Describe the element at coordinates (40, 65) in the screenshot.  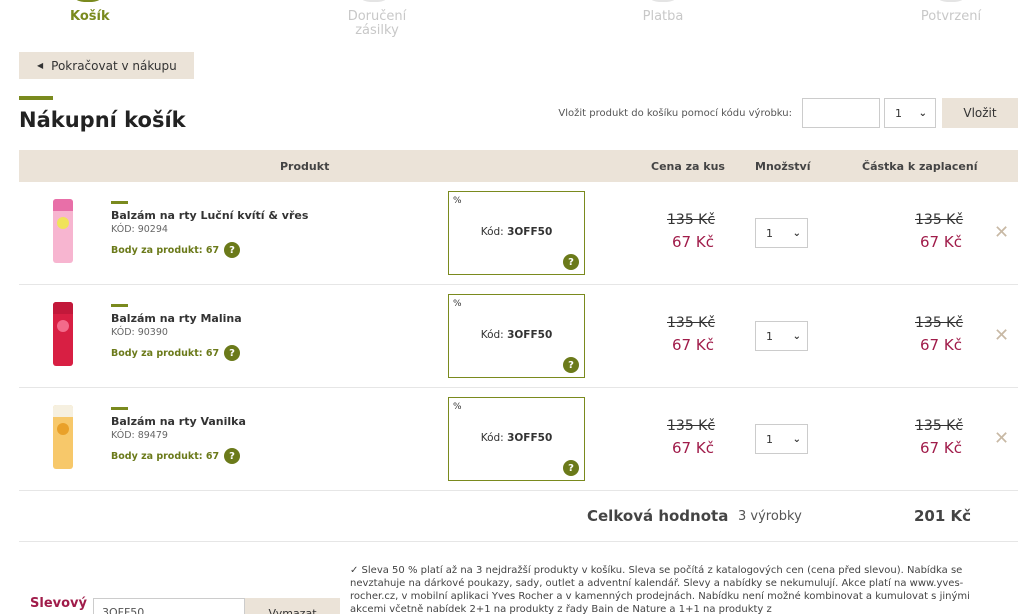
I see `caret-left-icon: ◀` at that location.